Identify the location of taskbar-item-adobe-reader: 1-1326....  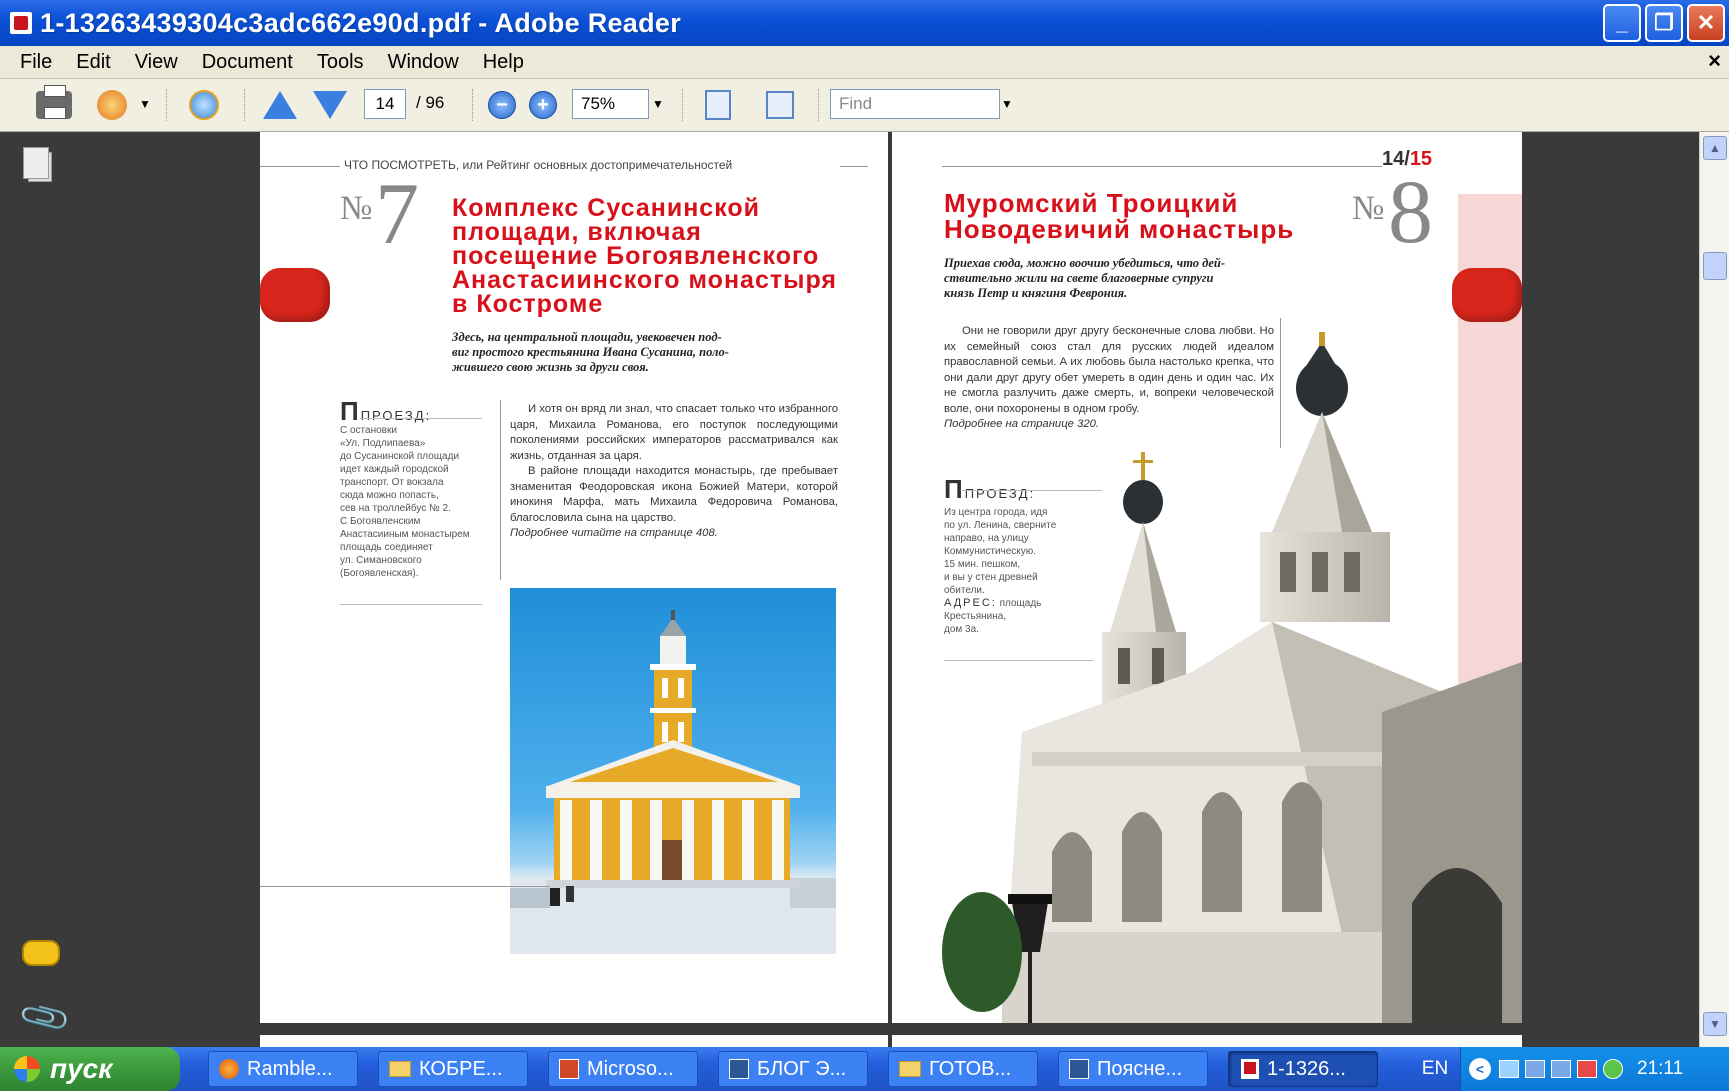
(1303, 1069).